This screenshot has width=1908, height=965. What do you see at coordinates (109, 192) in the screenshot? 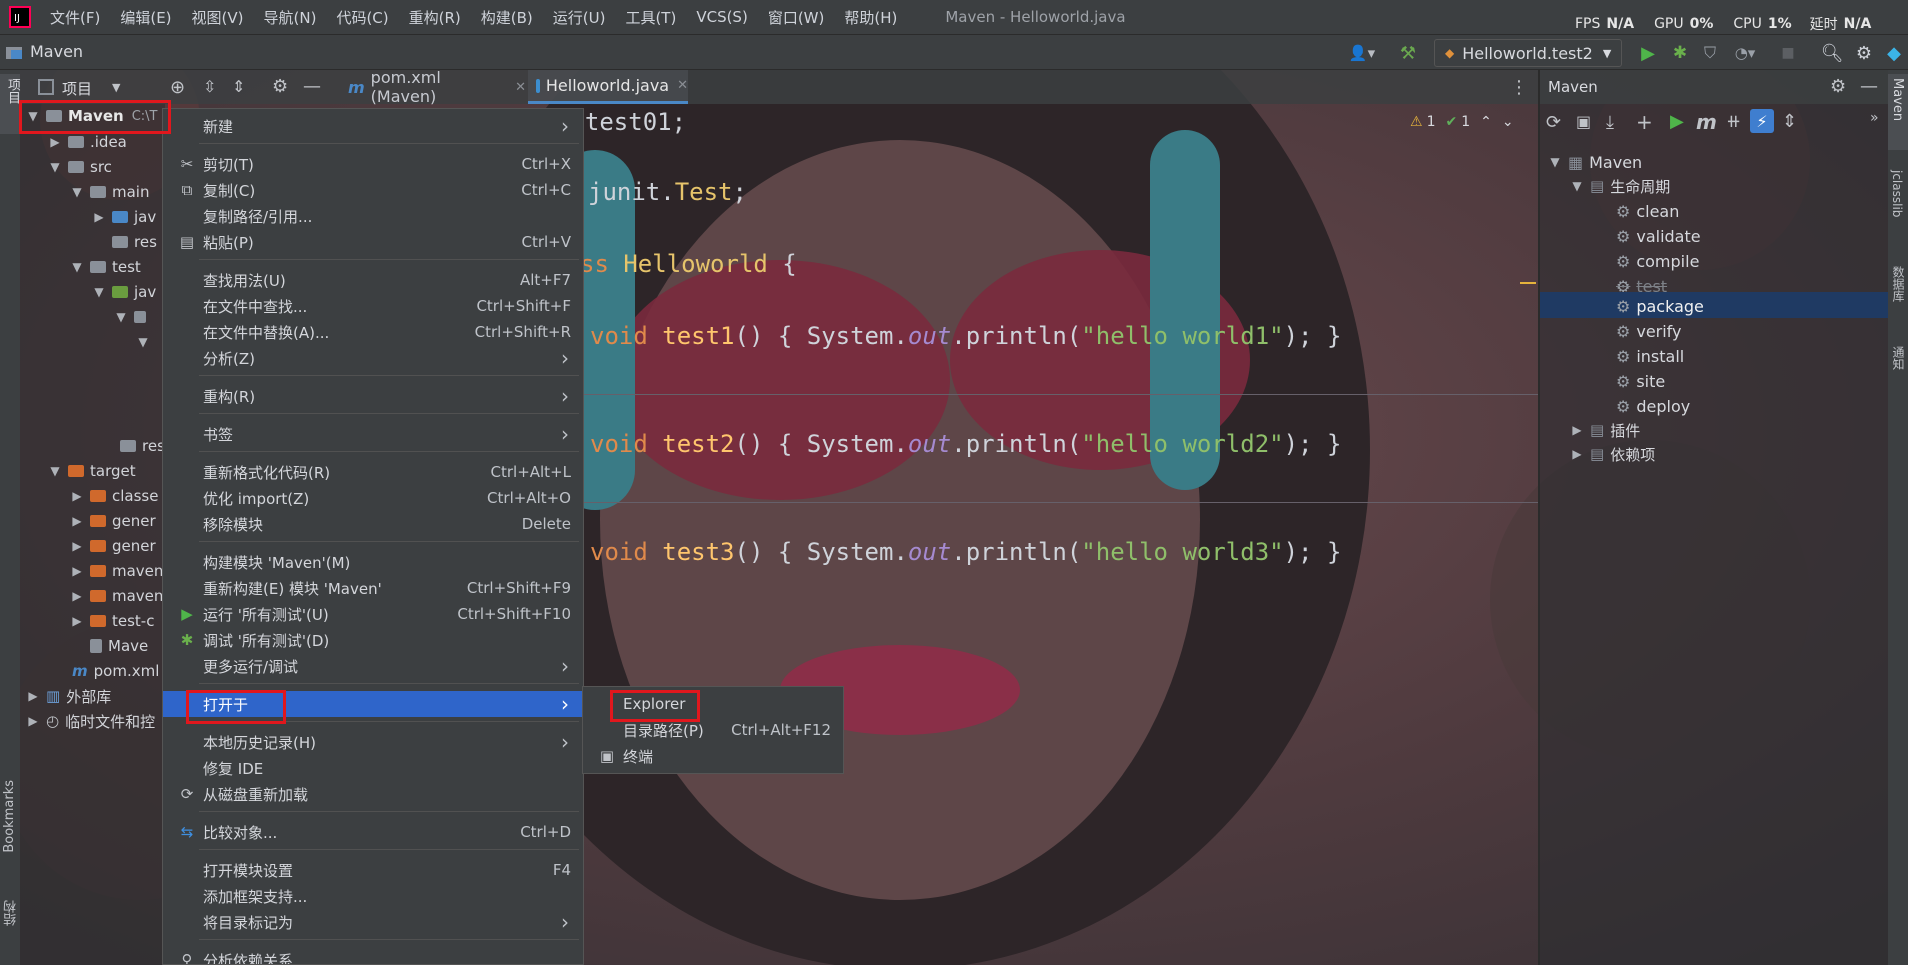
I see `tree-item: ▼ main` at bounding box center [109, 192].